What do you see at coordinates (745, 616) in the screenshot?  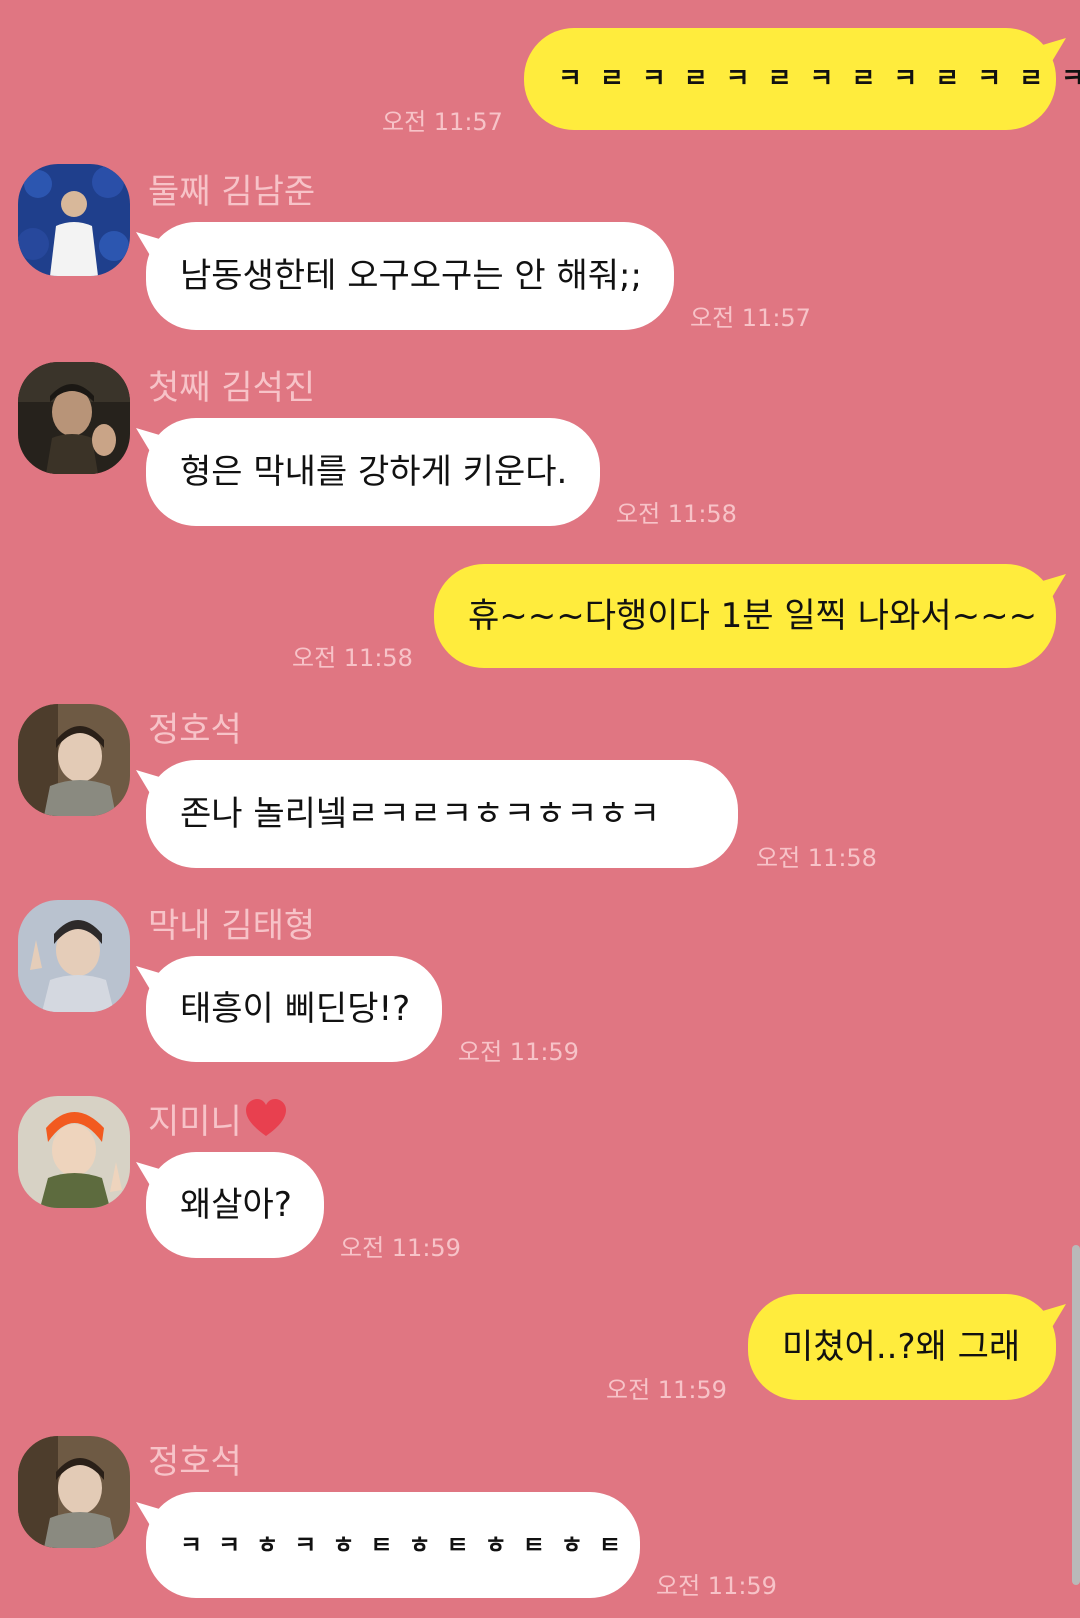 I see `message-bubble-outgoing: 휴~~~다행이다 1분 일찍 나와서~~~` at bounding box center [745, 616].